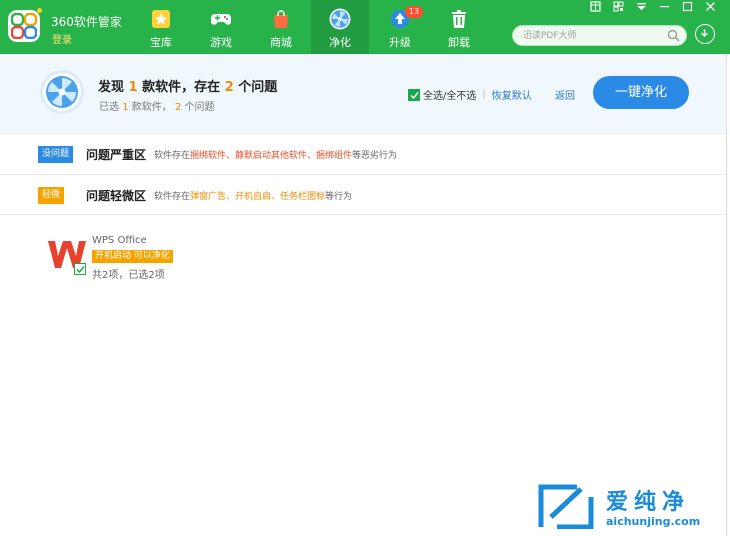  I want to click on search-icon, so click(673, 35).